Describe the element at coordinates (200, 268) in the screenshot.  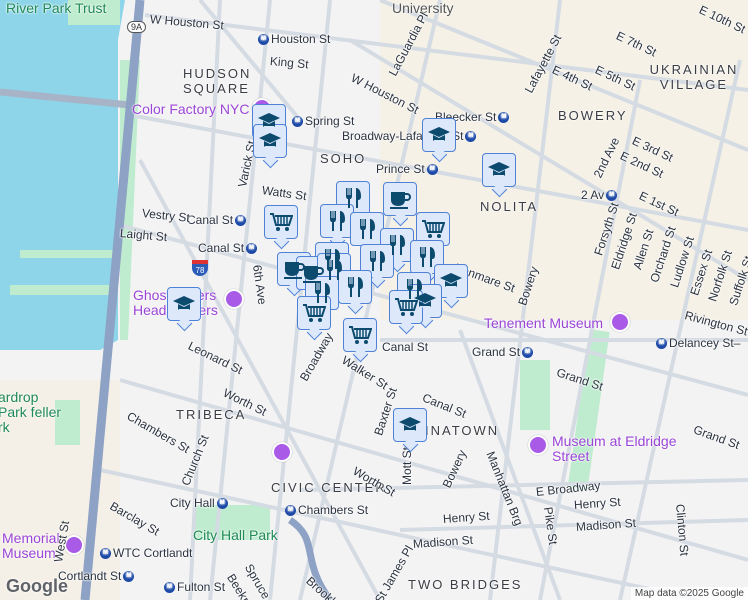
I see `interstate-78-shield: 78` at that location.